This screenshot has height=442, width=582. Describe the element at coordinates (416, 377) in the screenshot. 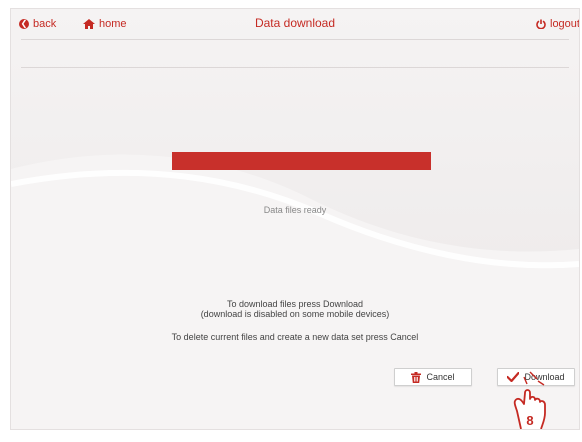

I see `trash-icon` at that location.